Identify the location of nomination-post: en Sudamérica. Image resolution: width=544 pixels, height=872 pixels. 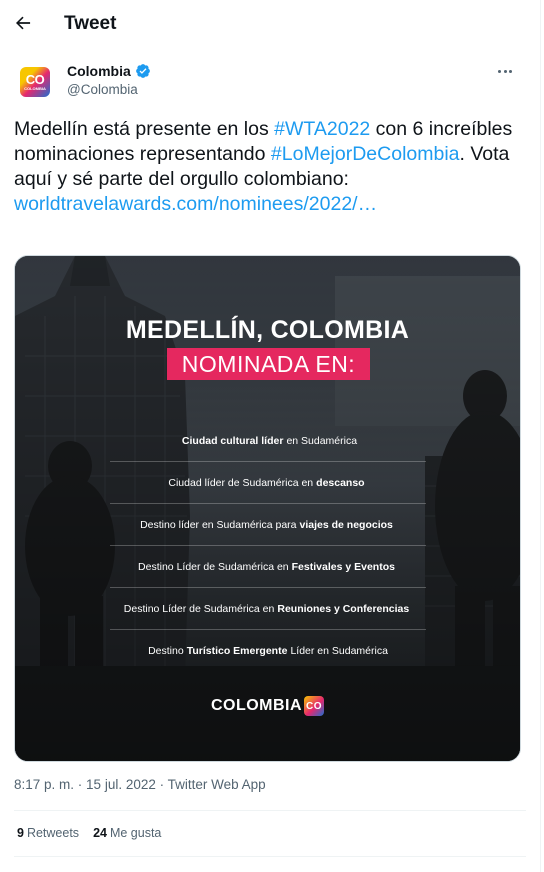
(322, 440).